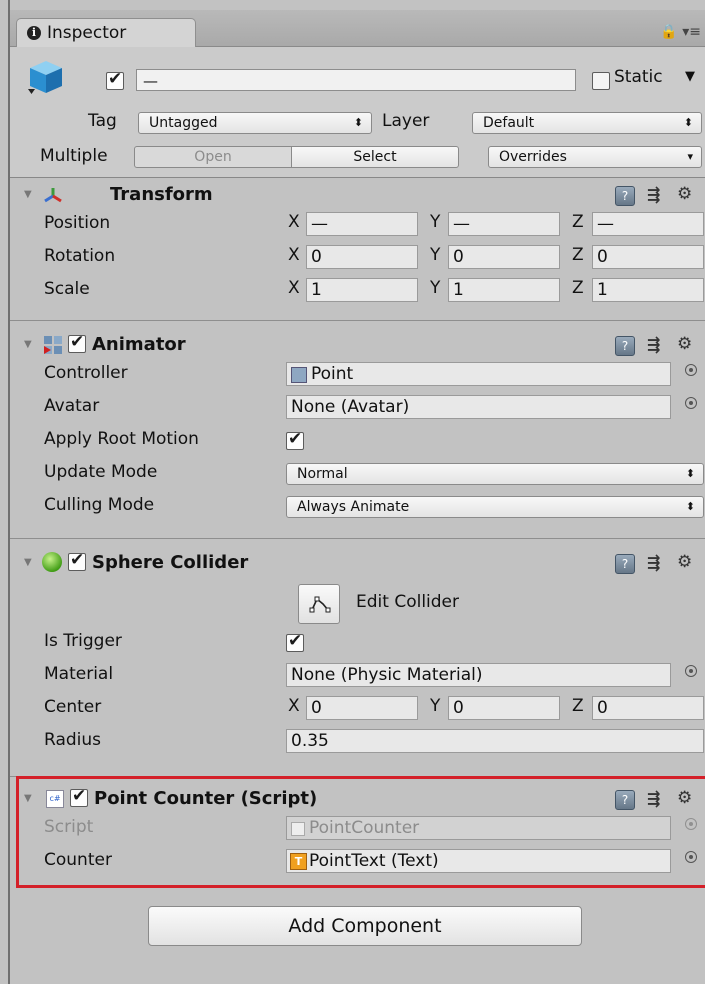  I want to click on tag-dropdown: Untagged ⬍, so click(255, 123).